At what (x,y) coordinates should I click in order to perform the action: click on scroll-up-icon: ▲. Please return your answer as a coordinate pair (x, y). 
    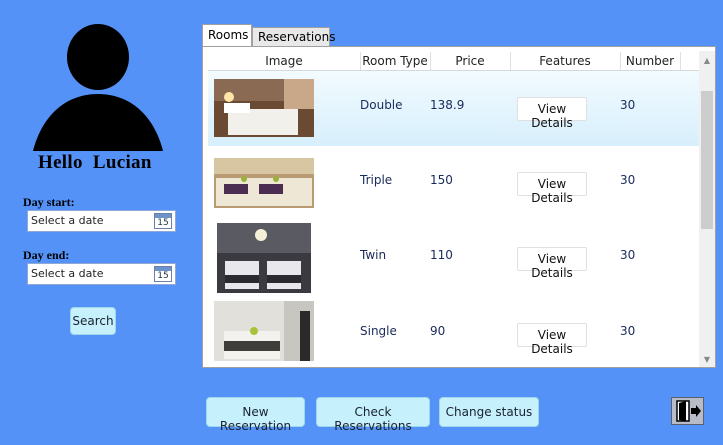
    Looking at the image, I should click on (707, 61).